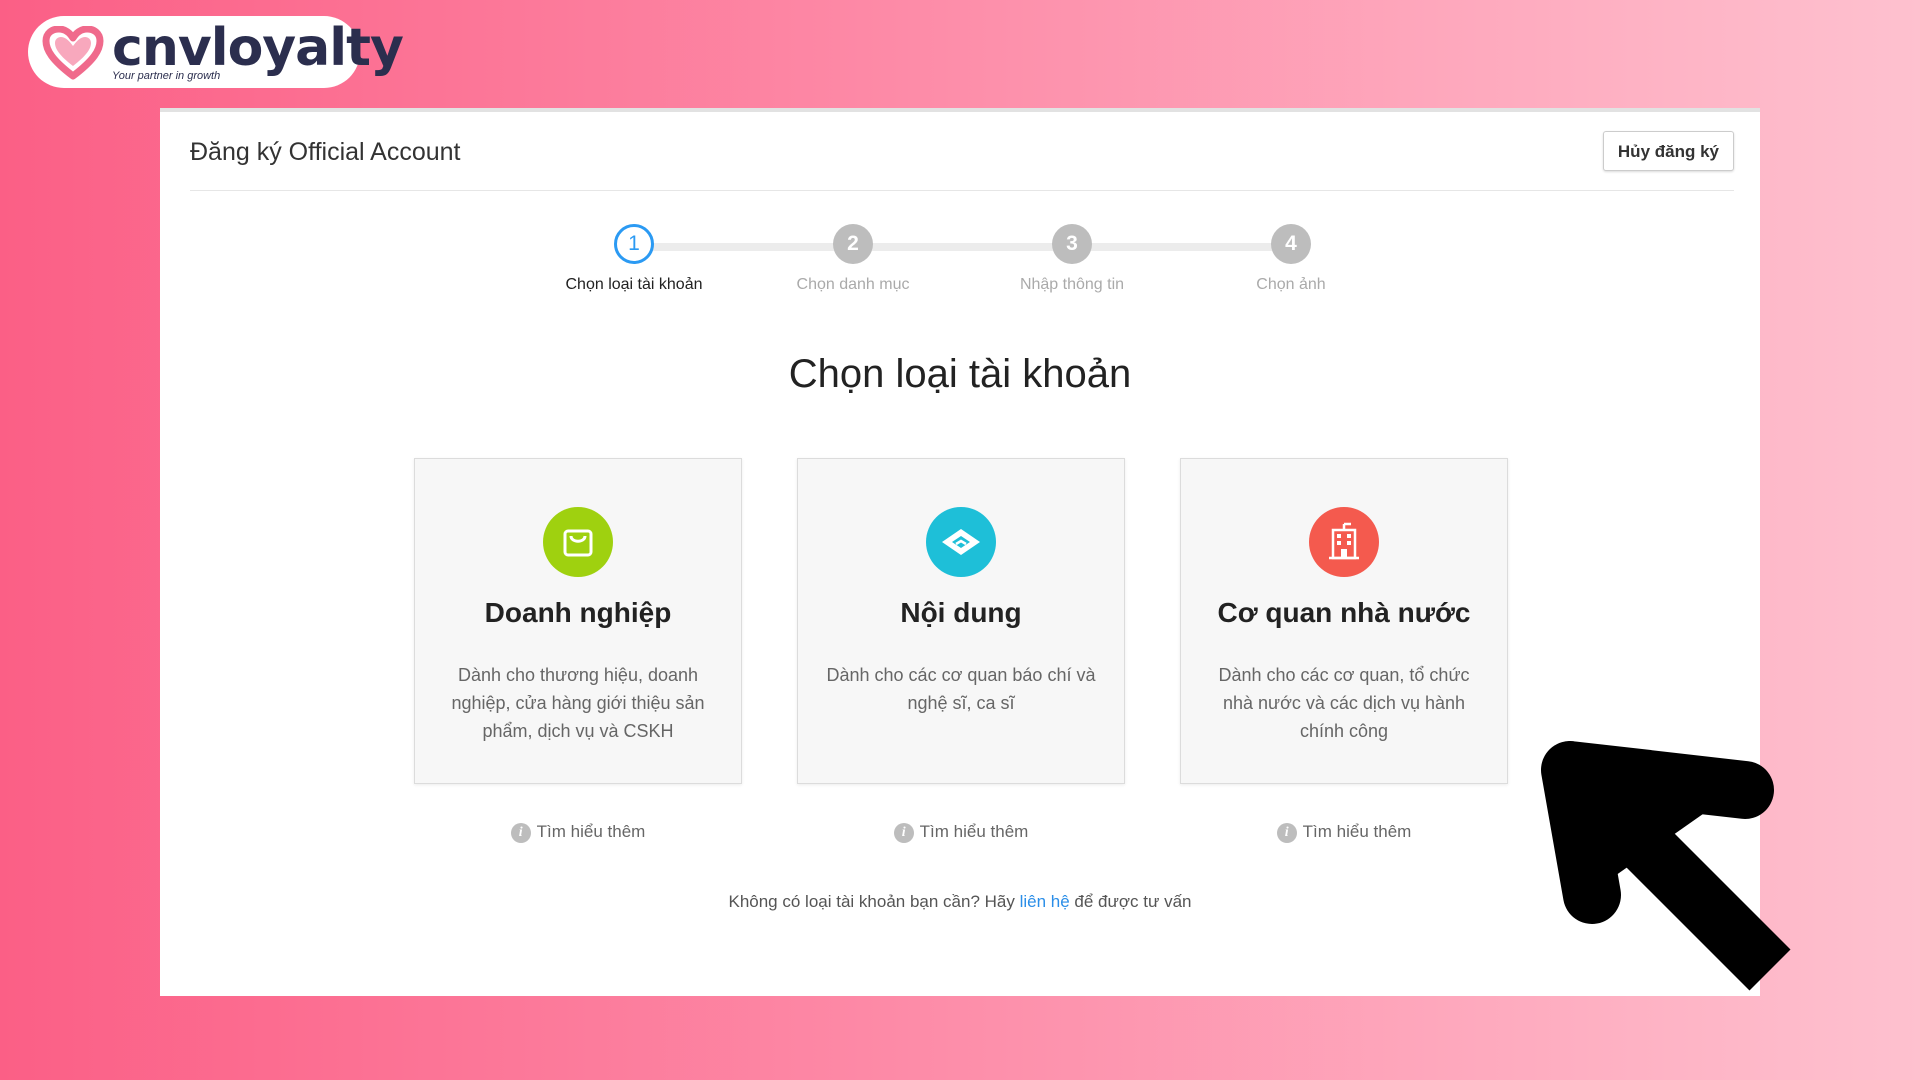 The width and height of the screenshot is (1920, 1080). I want to click on pointer-arrow-icon, so click(1666, 866).